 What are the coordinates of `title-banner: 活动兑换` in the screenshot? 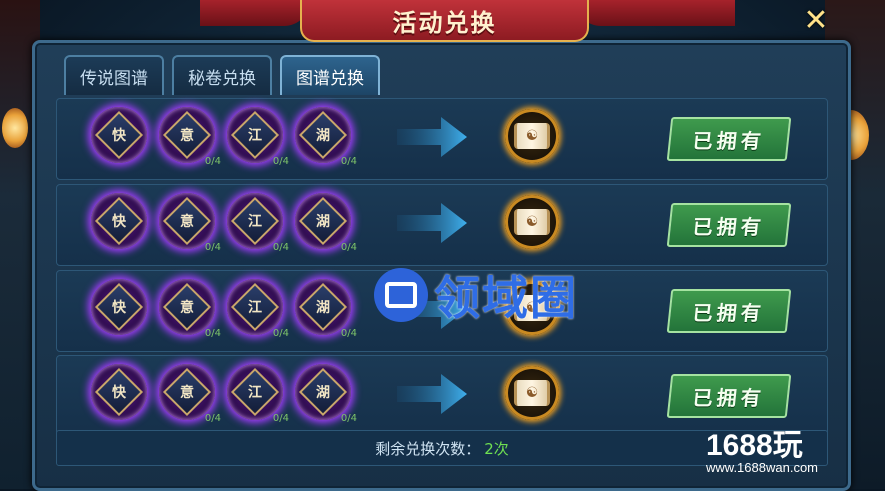 It's located at (444, 21).